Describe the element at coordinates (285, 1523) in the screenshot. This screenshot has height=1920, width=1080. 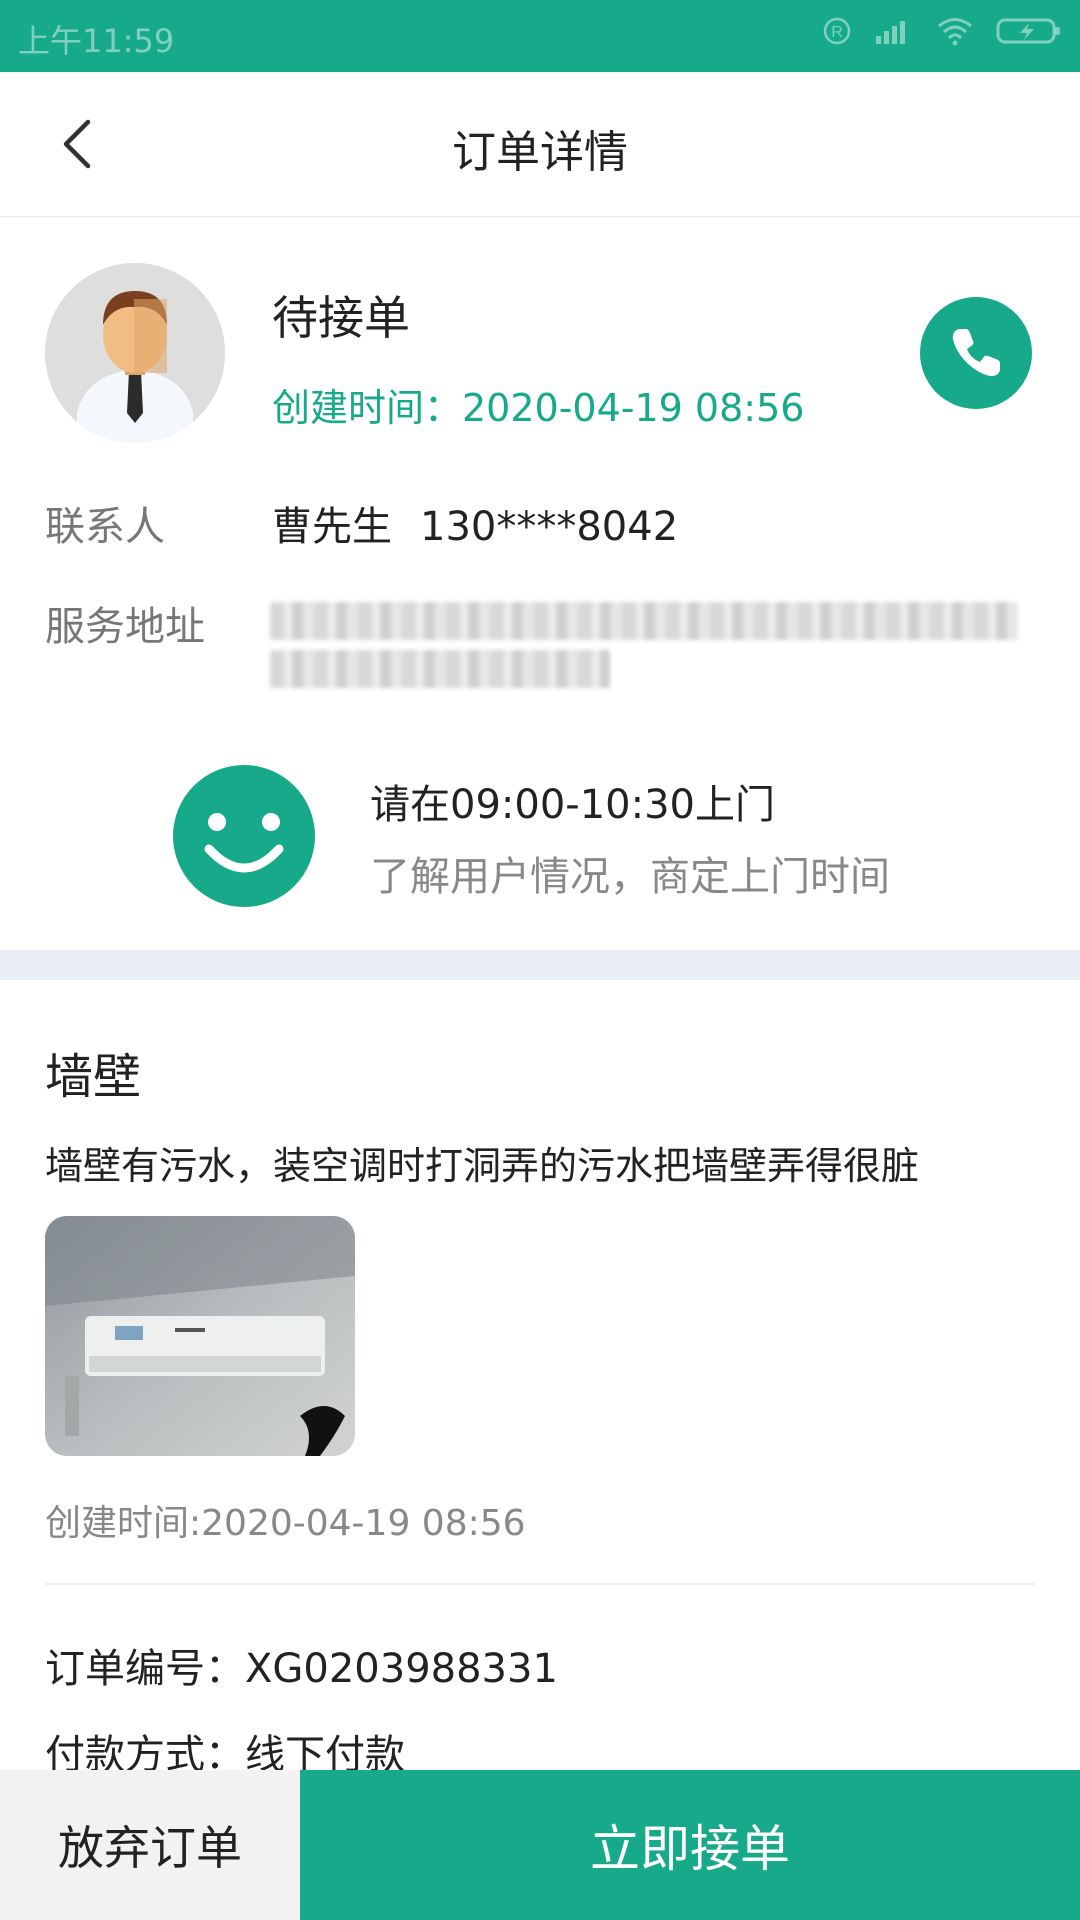
I see `item-created-time: 创建时间:2020-04-19 08:56` at that location.